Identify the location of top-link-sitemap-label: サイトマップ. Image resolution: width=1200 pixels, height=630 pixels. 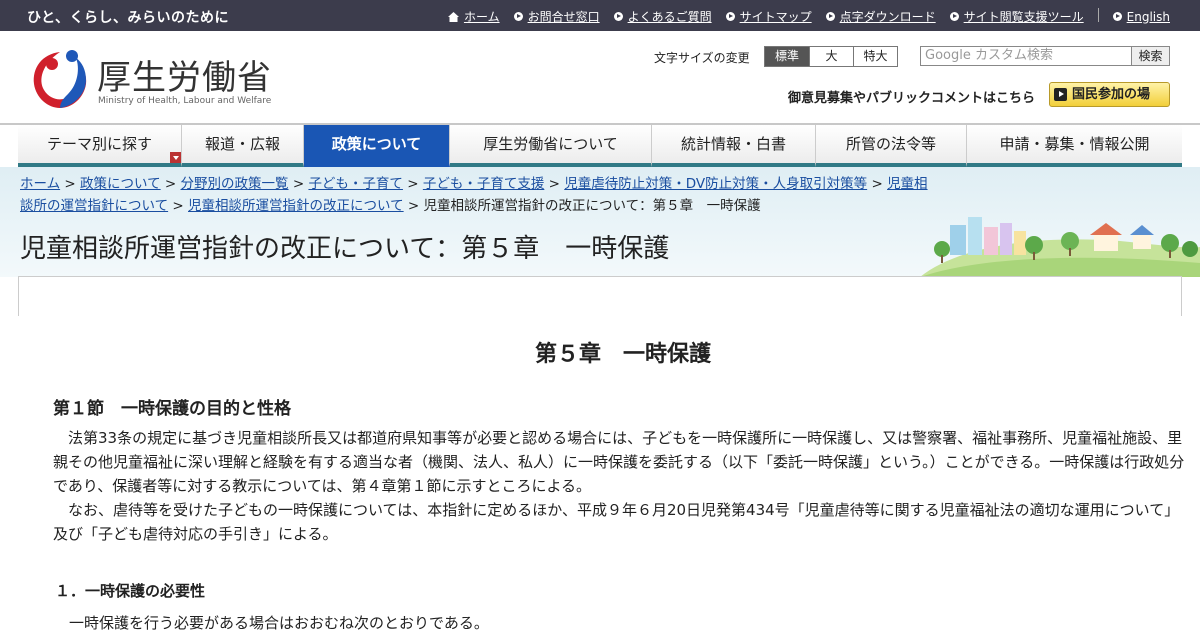
(776, 16).